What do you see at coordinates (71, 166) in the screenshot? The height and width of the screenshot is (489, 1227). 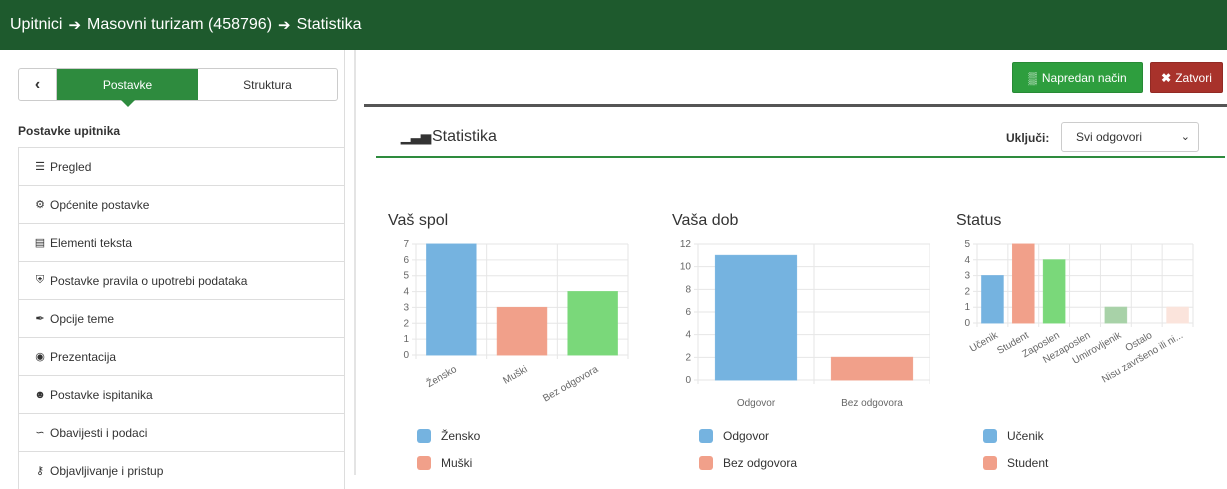 I see `sidebar-item-label: Pregled` at bounding box center [71, 166].